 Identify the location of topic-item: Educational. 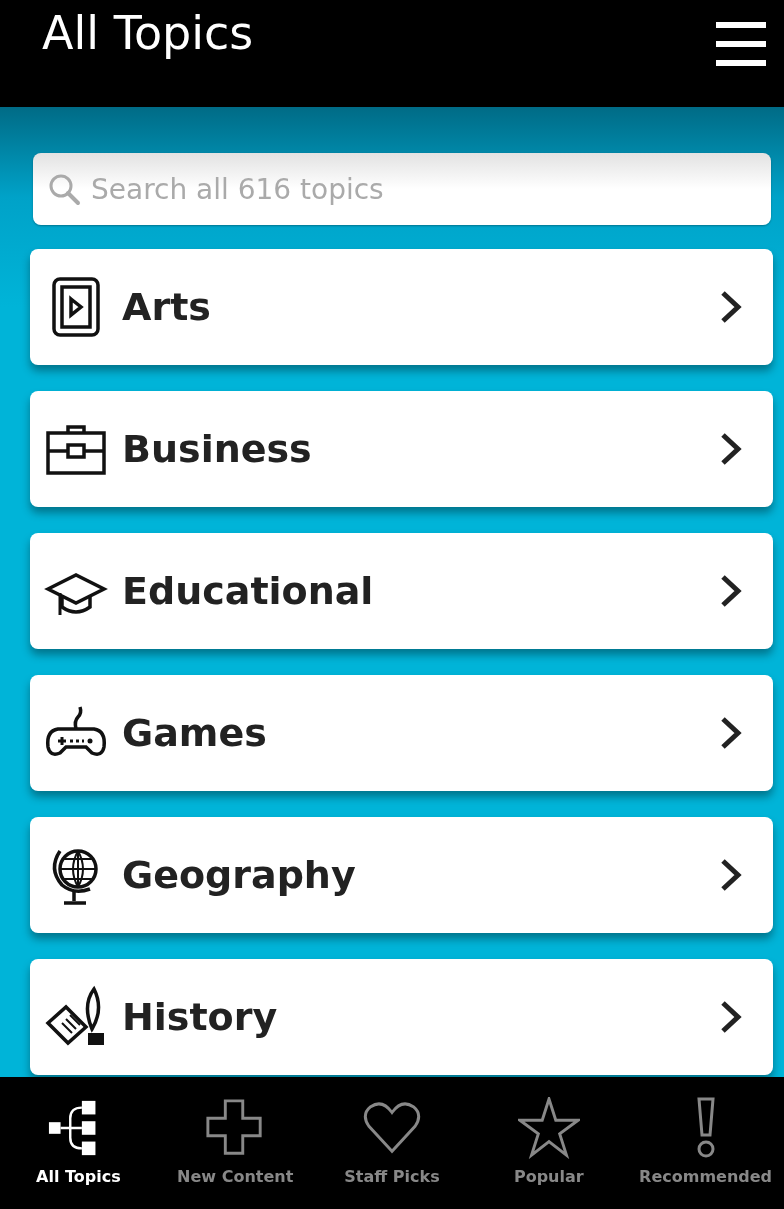
(401, 591).